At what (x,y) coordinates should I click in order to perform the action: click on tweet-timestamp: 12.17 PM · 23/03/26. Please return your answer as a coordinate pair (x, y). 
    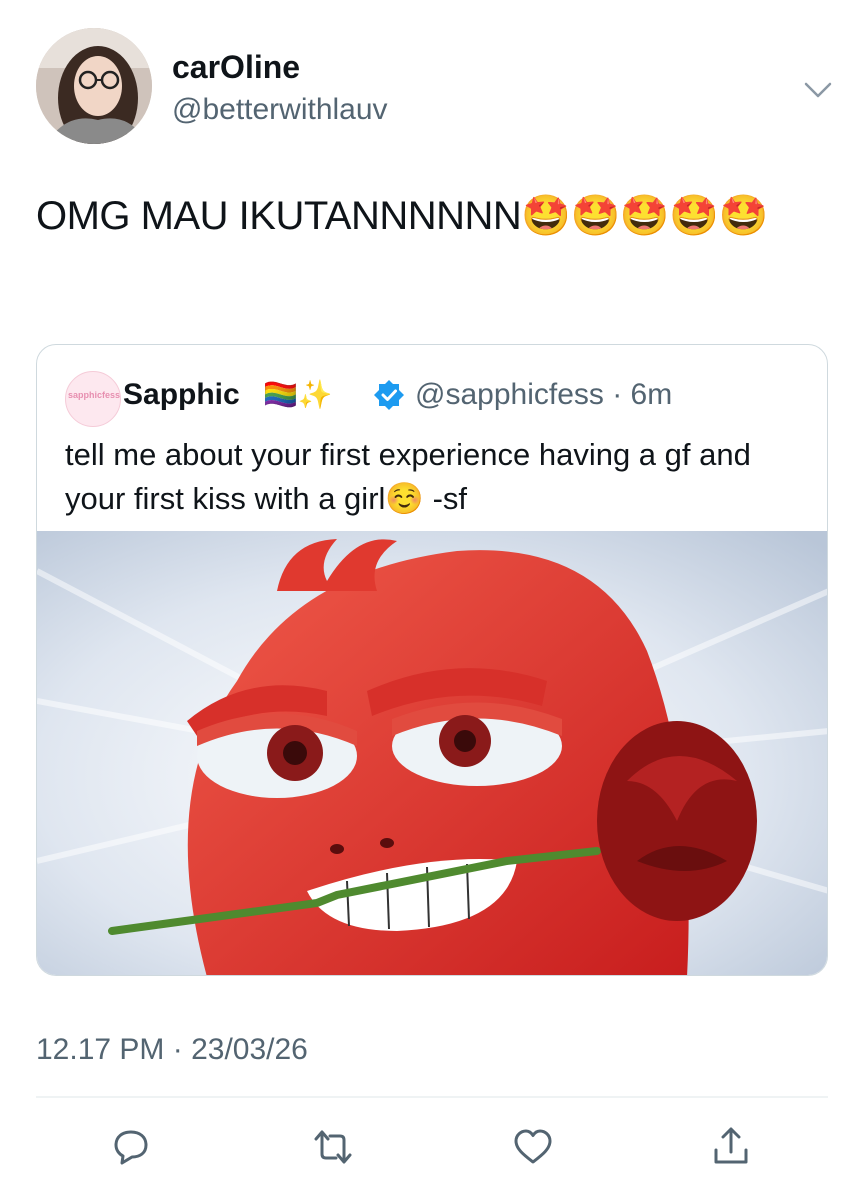
    Looking at the image, I should click on (172, 1050).